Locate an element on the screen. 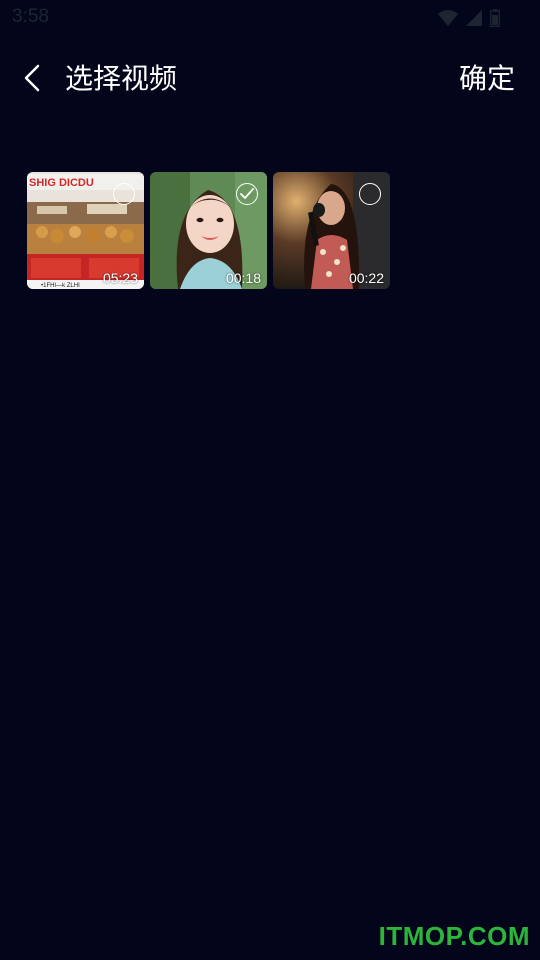 The width and height of the screenshot is (540, 960). video-tile: 00:18 is located at coordinates (208, 230).